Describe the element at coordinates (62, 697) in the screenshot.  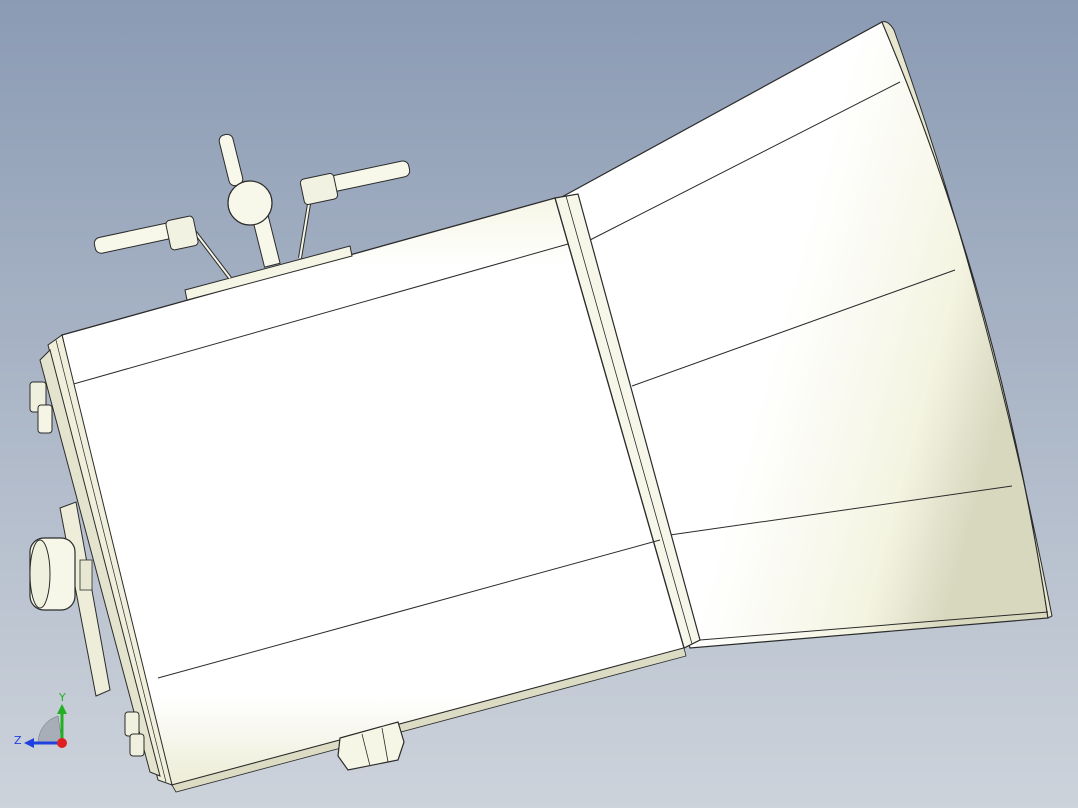
I see `triad-y-label: Y` at that location.